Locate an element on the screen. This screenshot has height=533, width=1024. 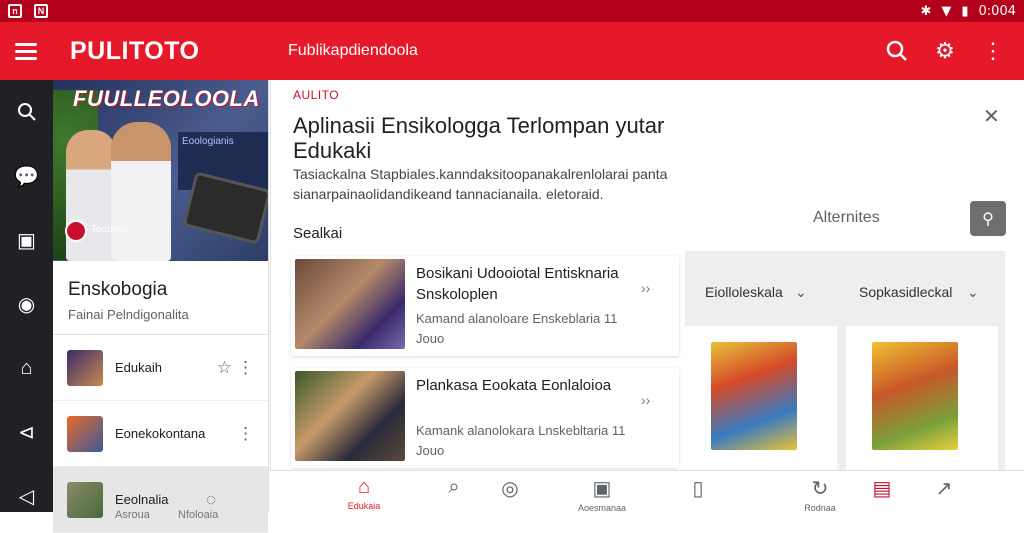
section-label: Sealkai is located at coordinates (318, 233).